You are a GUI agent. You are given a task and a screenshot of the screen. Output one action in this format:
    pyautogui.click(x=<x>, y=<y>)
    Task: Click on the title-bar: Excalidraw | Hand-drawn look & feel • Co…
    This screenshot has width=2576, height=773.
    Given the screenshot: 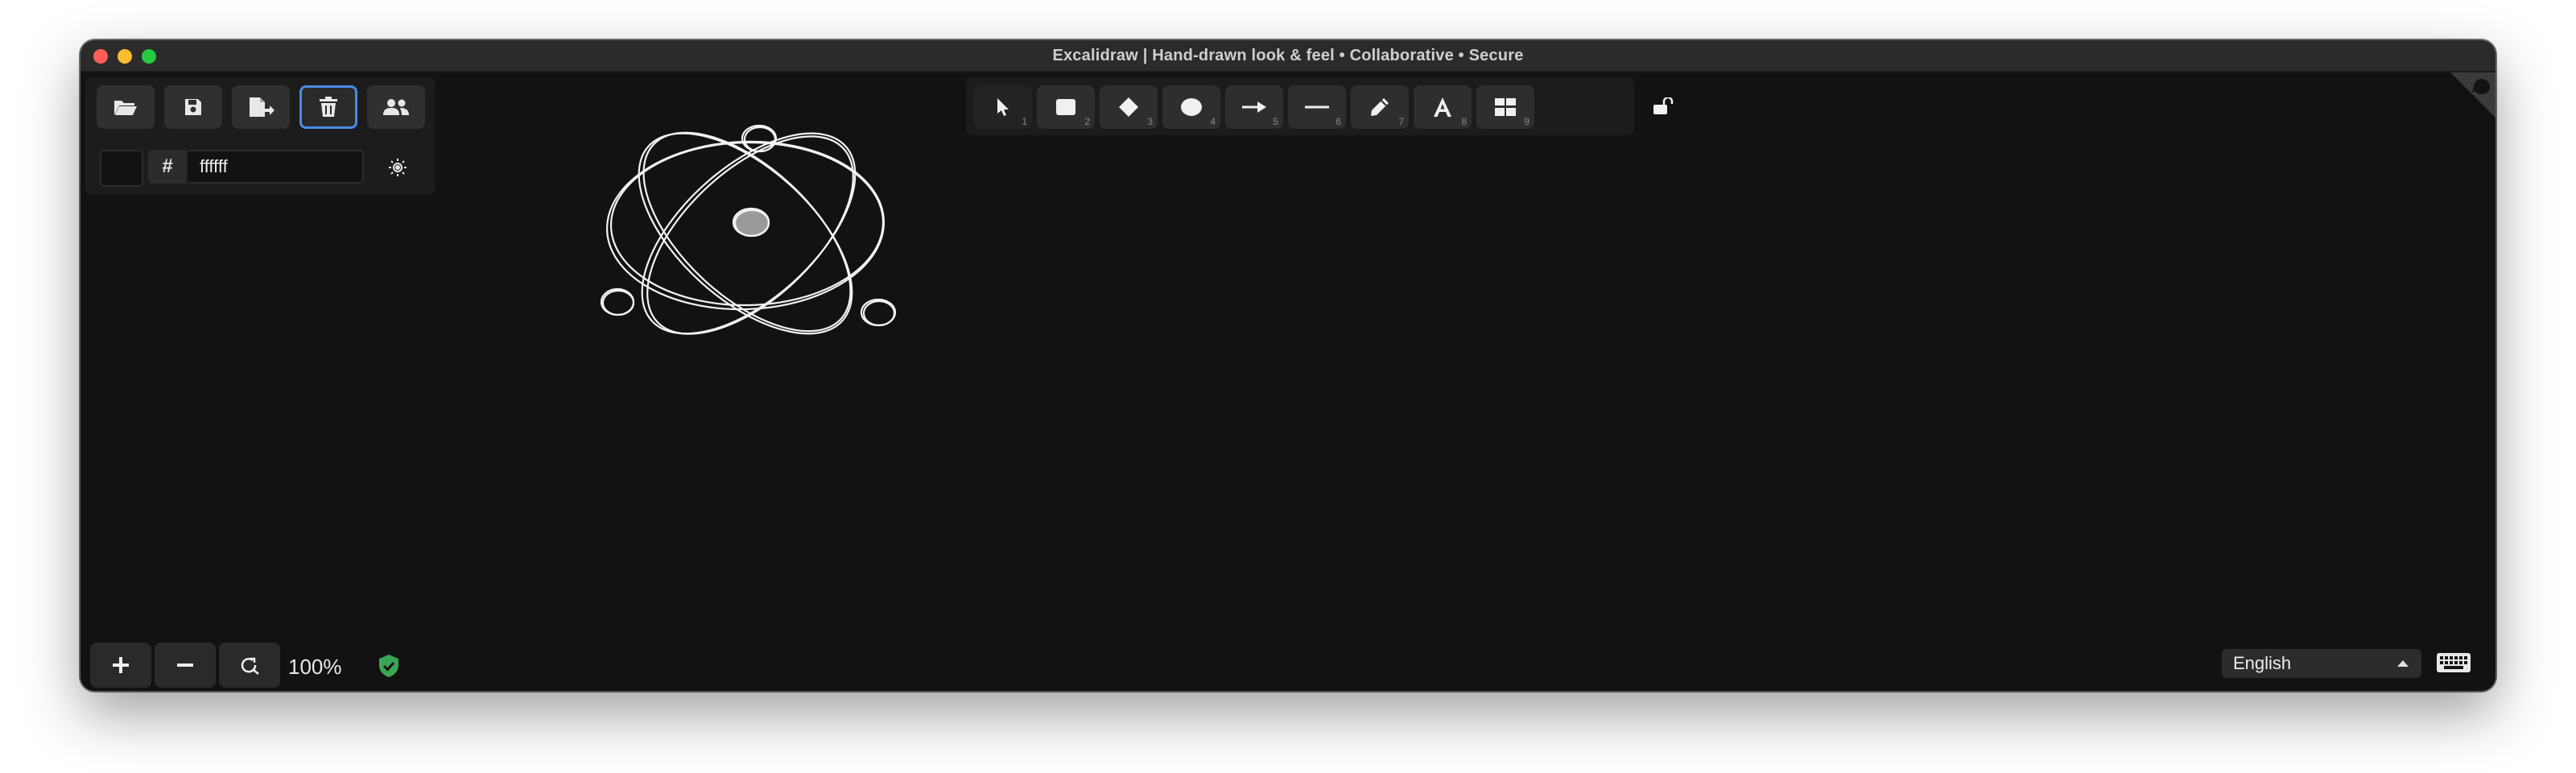 What is the action you would take?
    pyautogui.click(x=1288, y=56)
    